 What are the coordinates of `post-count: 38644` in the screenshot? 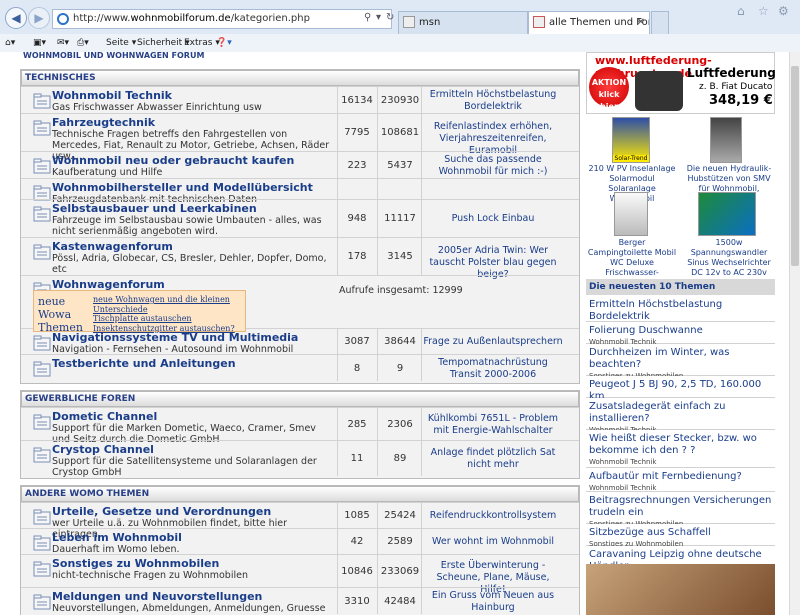 It's located at (400, 341).